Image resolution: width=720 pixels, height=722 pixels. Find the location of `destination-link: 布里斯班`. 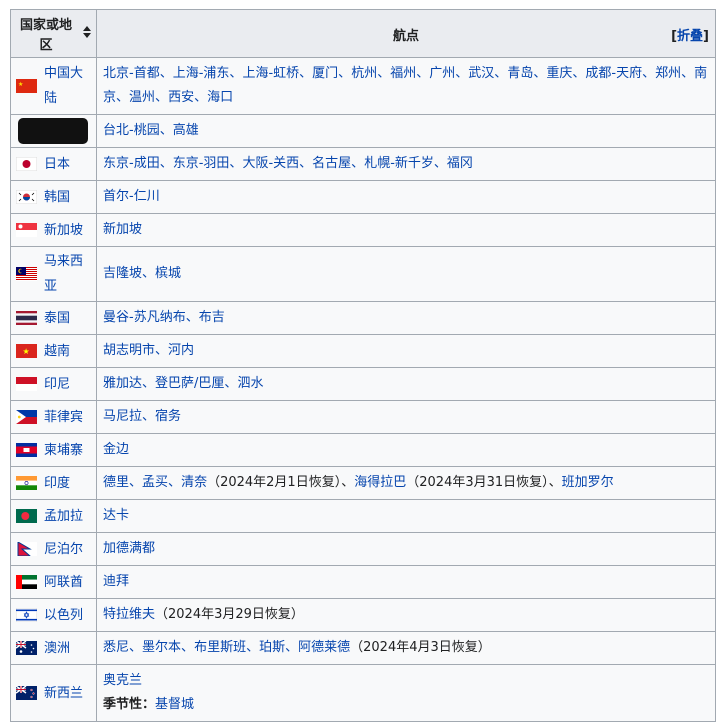

destination-link: 布里斯班 is located at coordinates (220, 647).